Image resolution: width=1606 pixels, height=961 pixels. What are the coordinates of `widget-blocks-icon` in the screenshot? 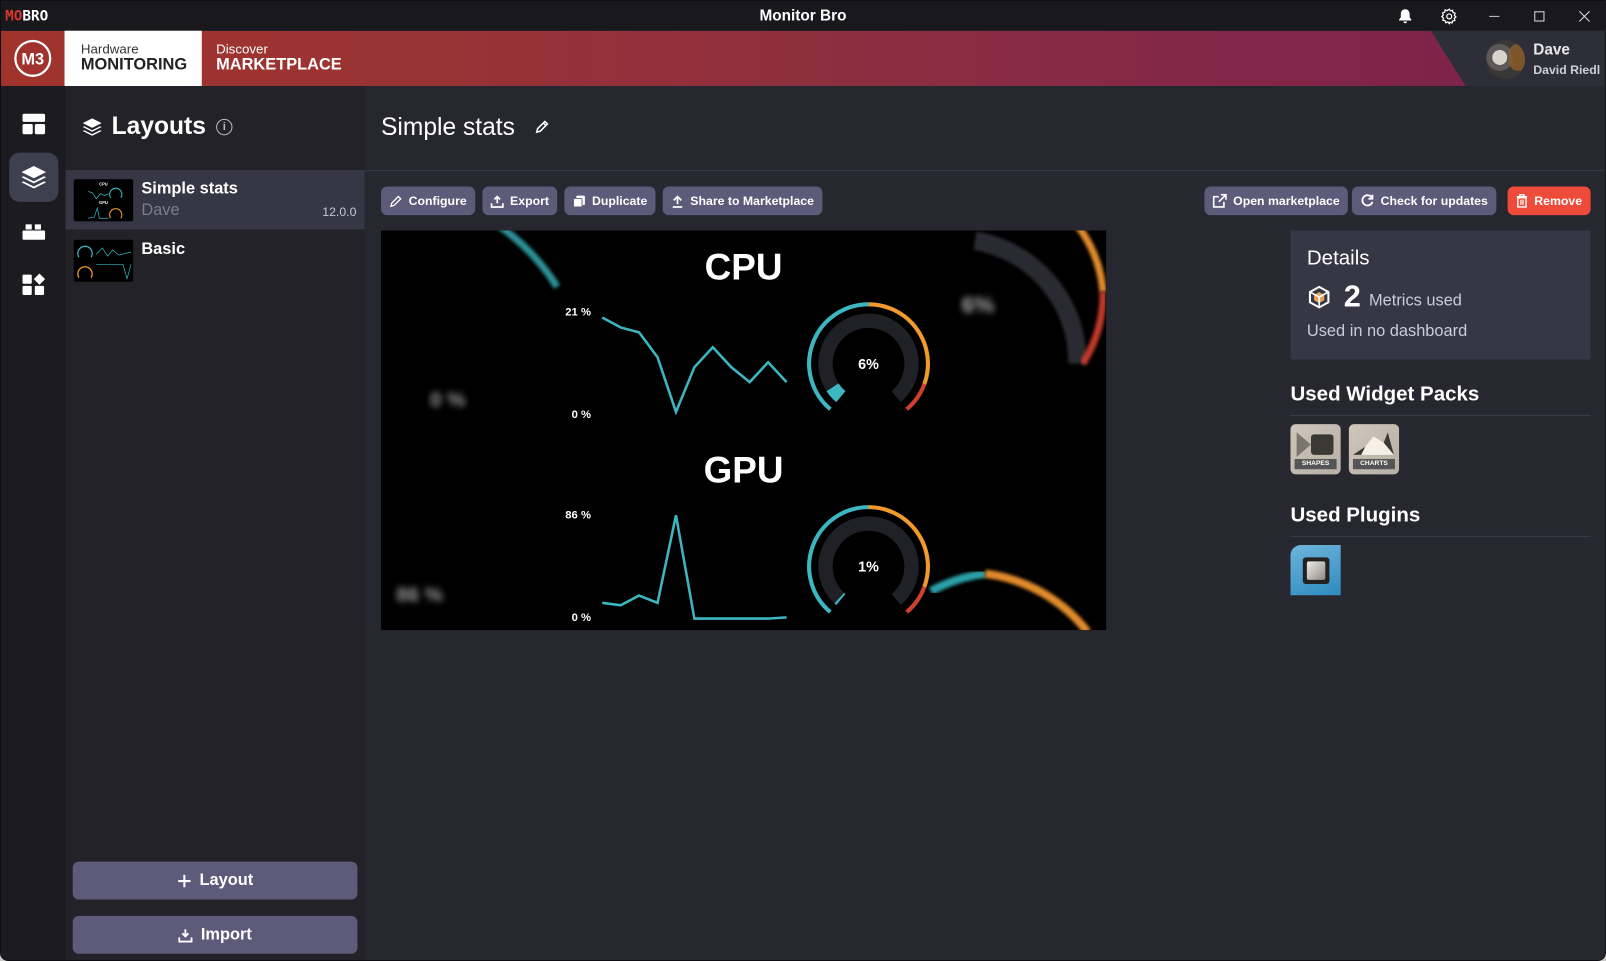 It's located at (34, 232).